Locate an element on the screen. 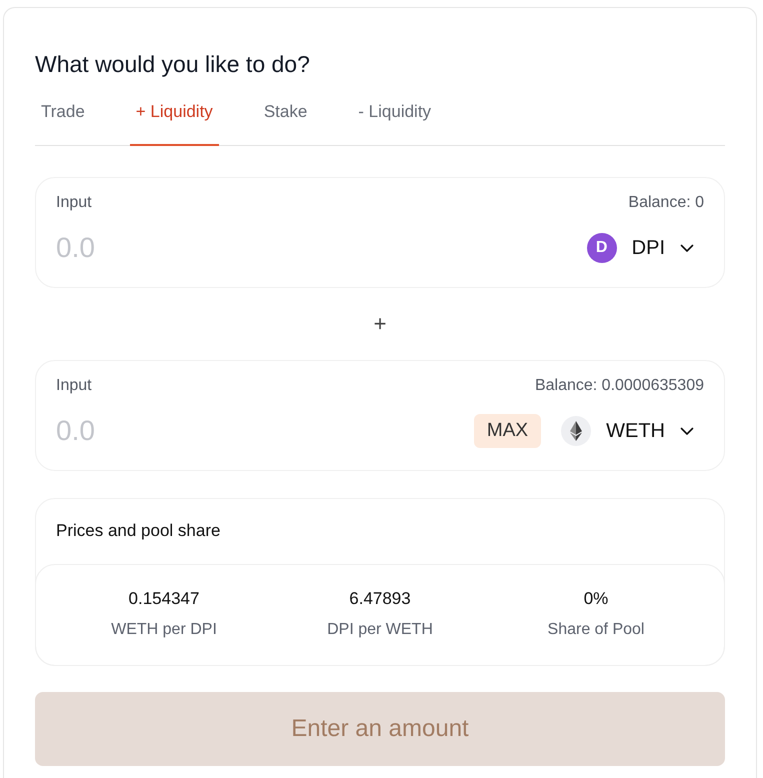 Image resolution: width=763 pixels, height=778 pixels. prices-title: Prices and pool share is located at coordinates (138, 531).